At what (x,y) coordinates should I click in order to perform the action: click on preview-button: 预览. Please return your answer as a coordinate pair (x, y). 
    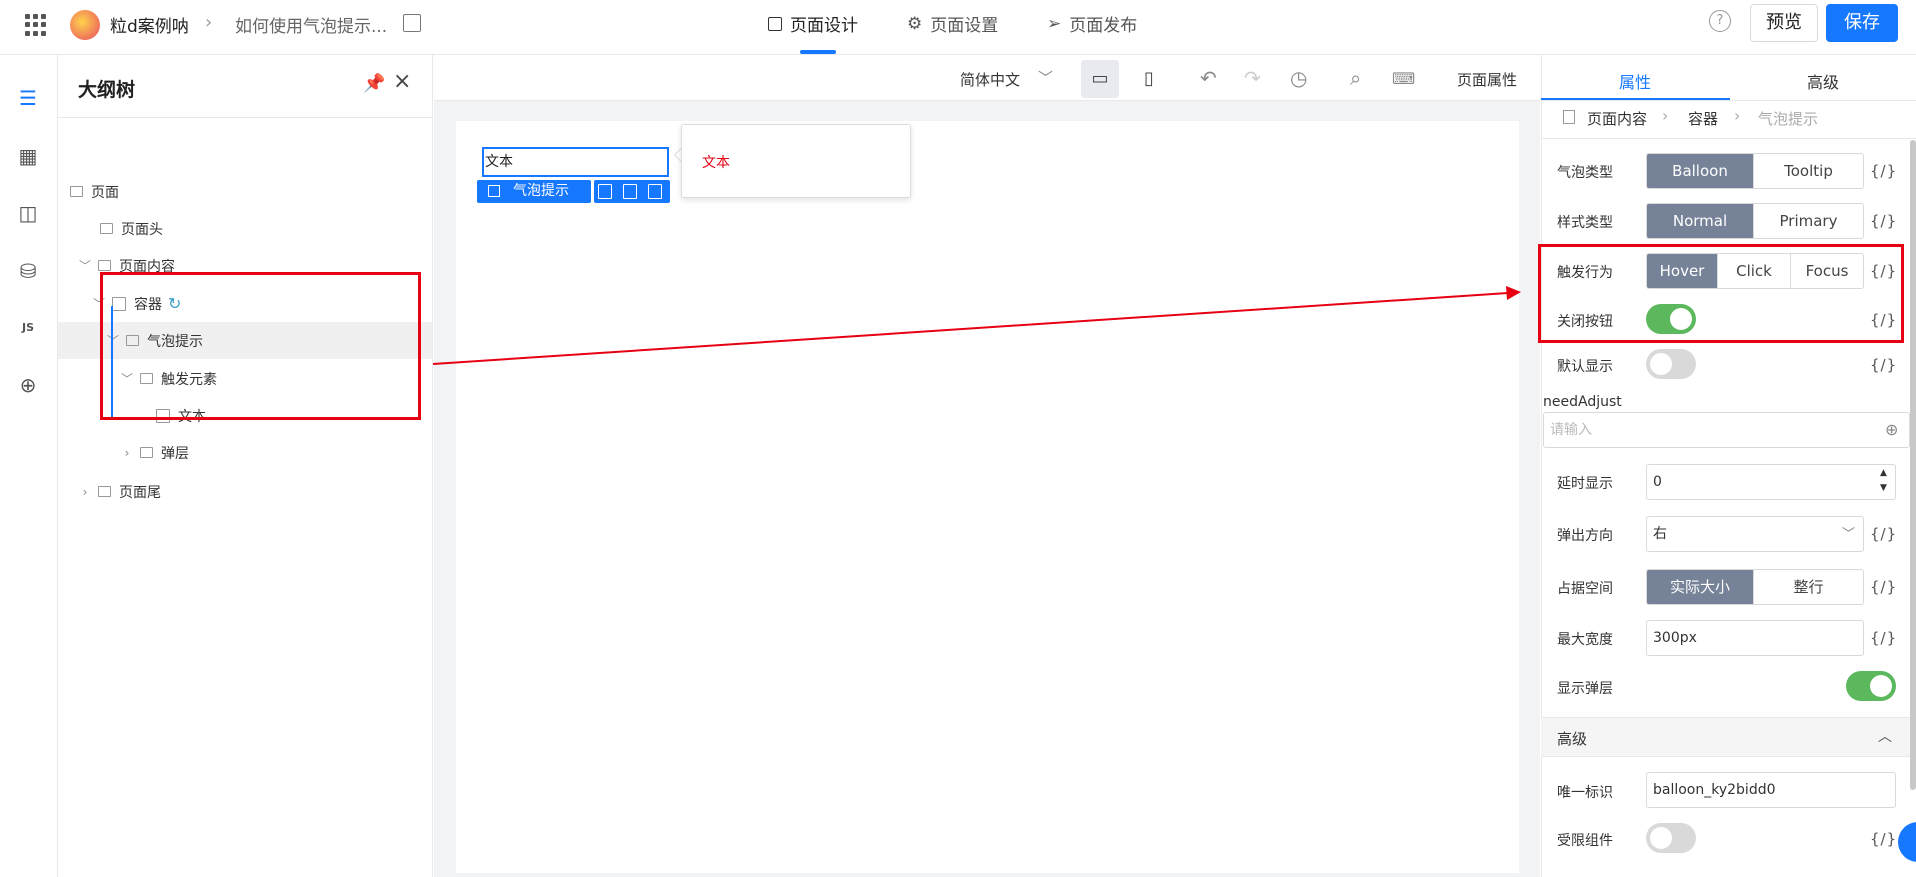
    Looking at the image, I should click on (1784, 23).